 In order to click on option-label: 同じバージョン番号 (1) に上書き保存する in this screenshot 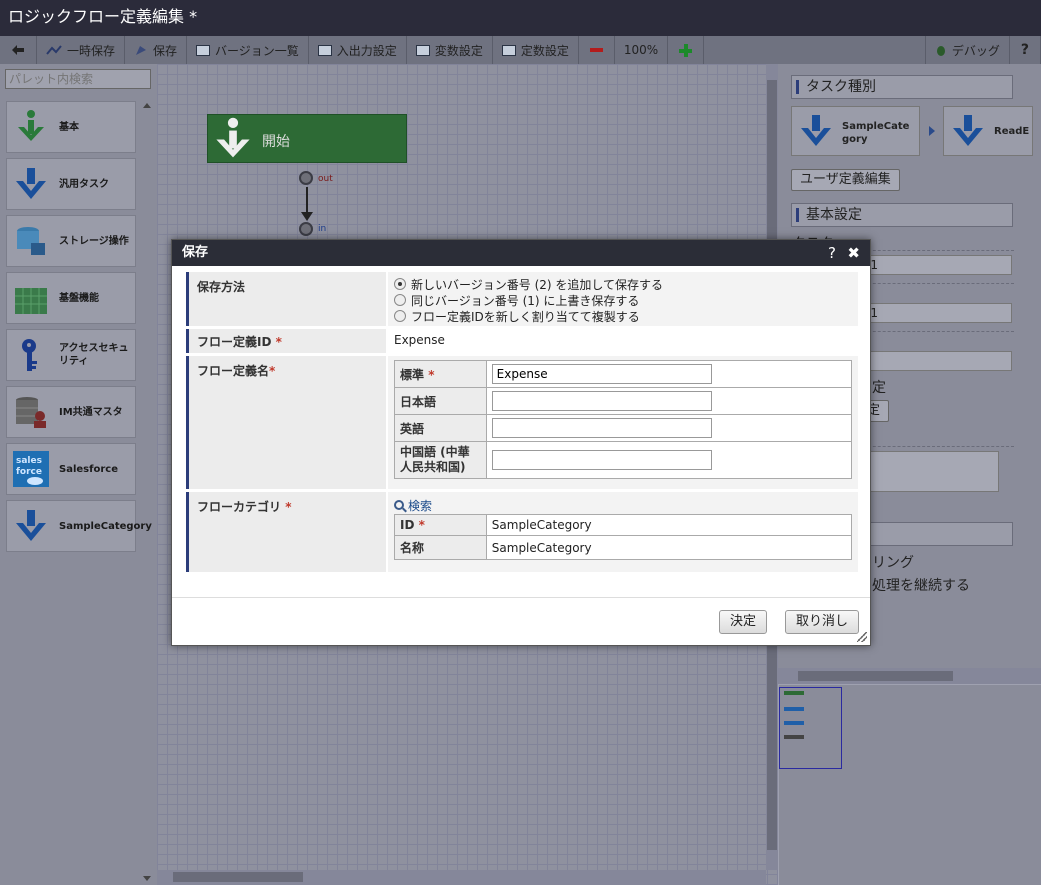, I will do `click(525, 300)`.